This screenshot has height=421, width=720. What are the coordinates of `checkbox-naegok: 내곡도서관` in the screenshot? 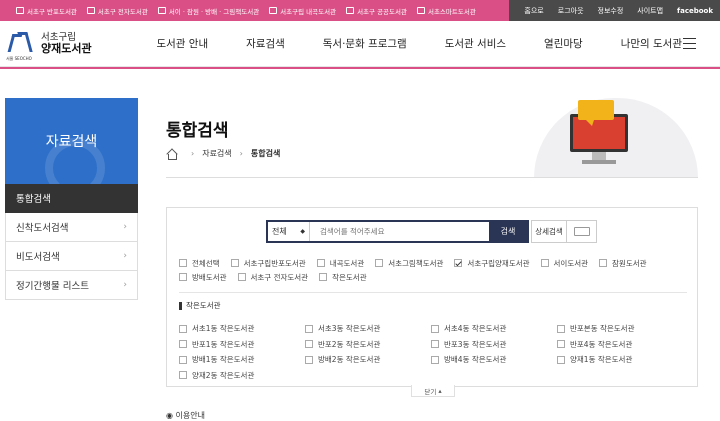 It's located at (340, 263).